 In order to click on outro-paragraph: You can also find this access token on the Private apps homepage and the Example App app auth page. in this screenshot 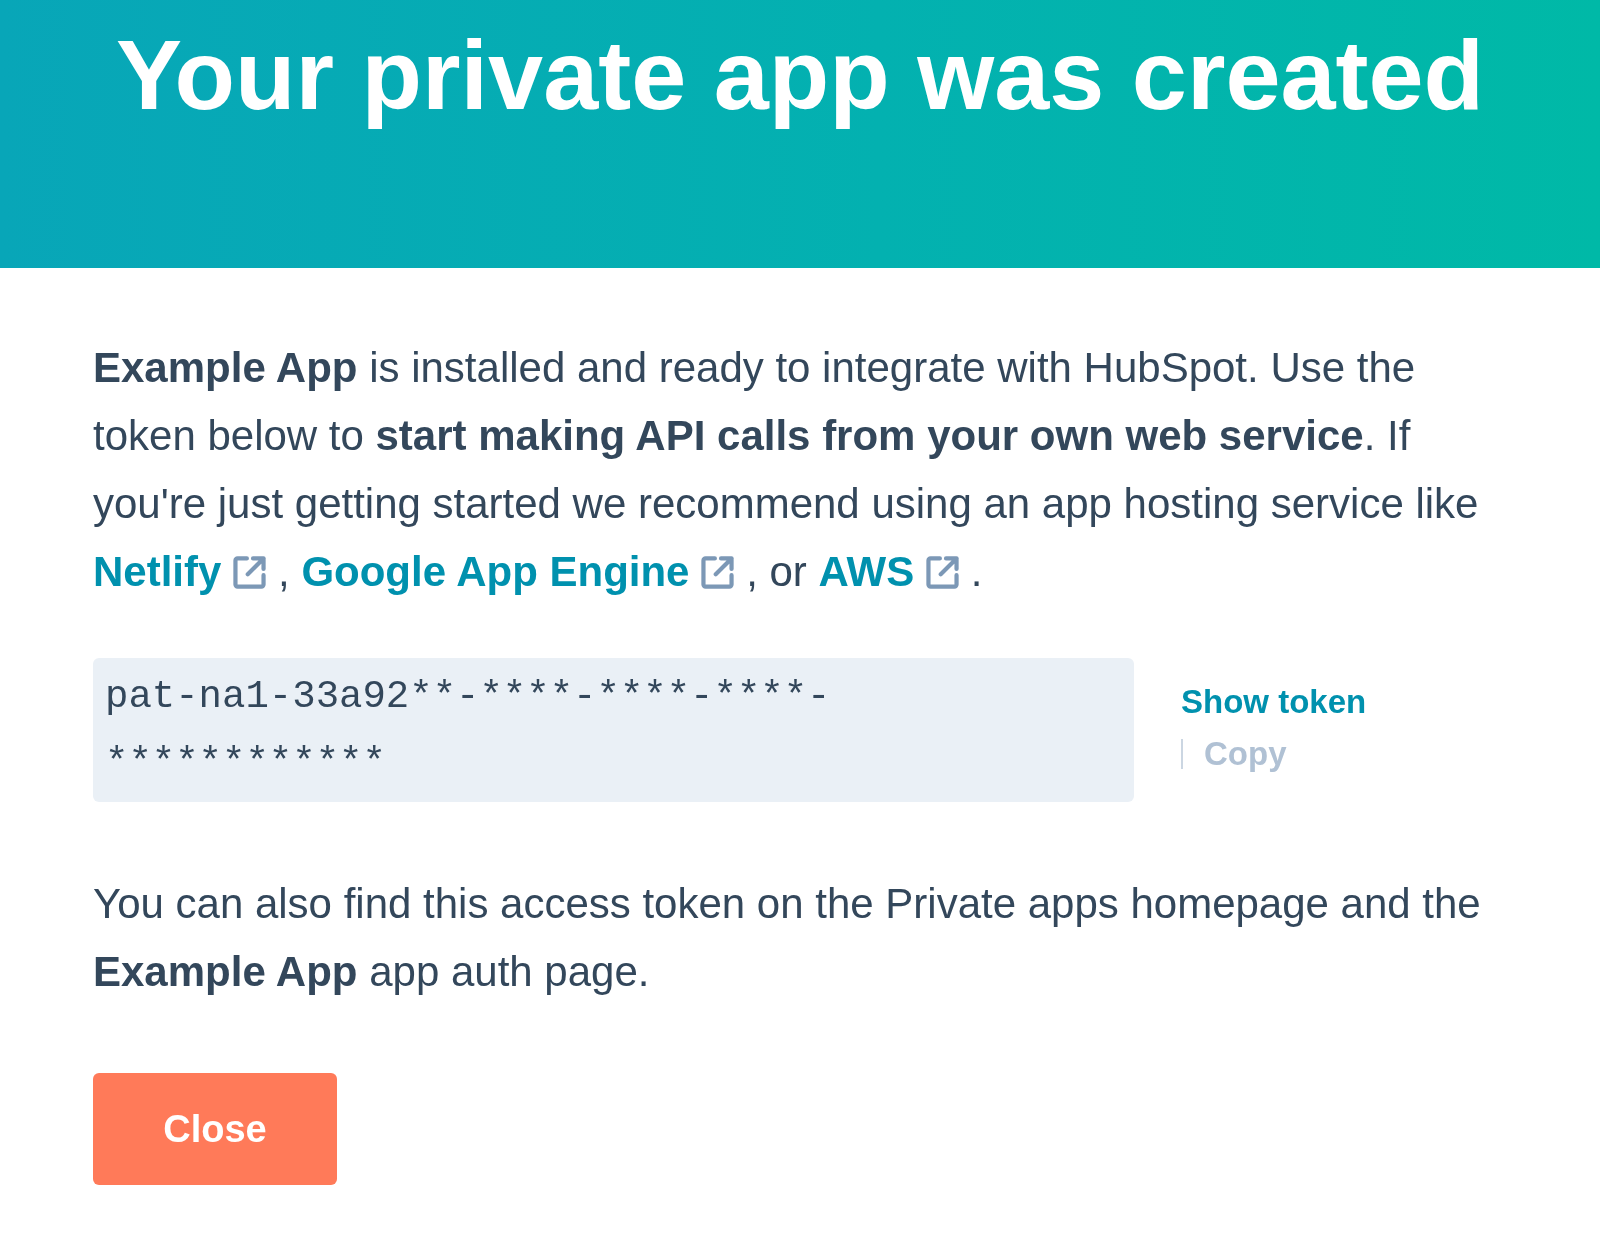, I will do `click(787, 938)`.